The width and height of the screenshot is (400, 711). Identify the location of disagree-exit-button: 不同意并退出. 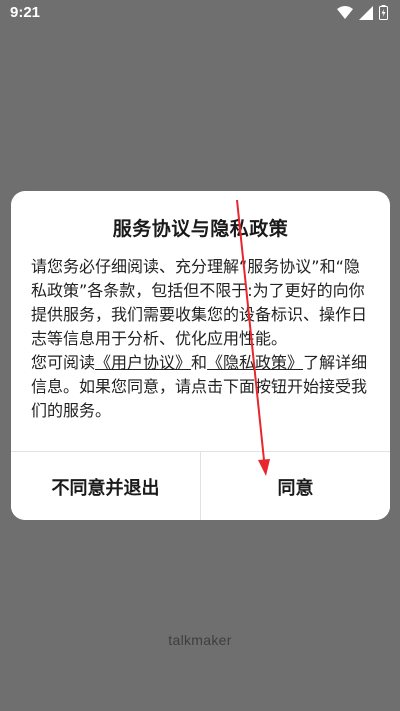
(105, 486).